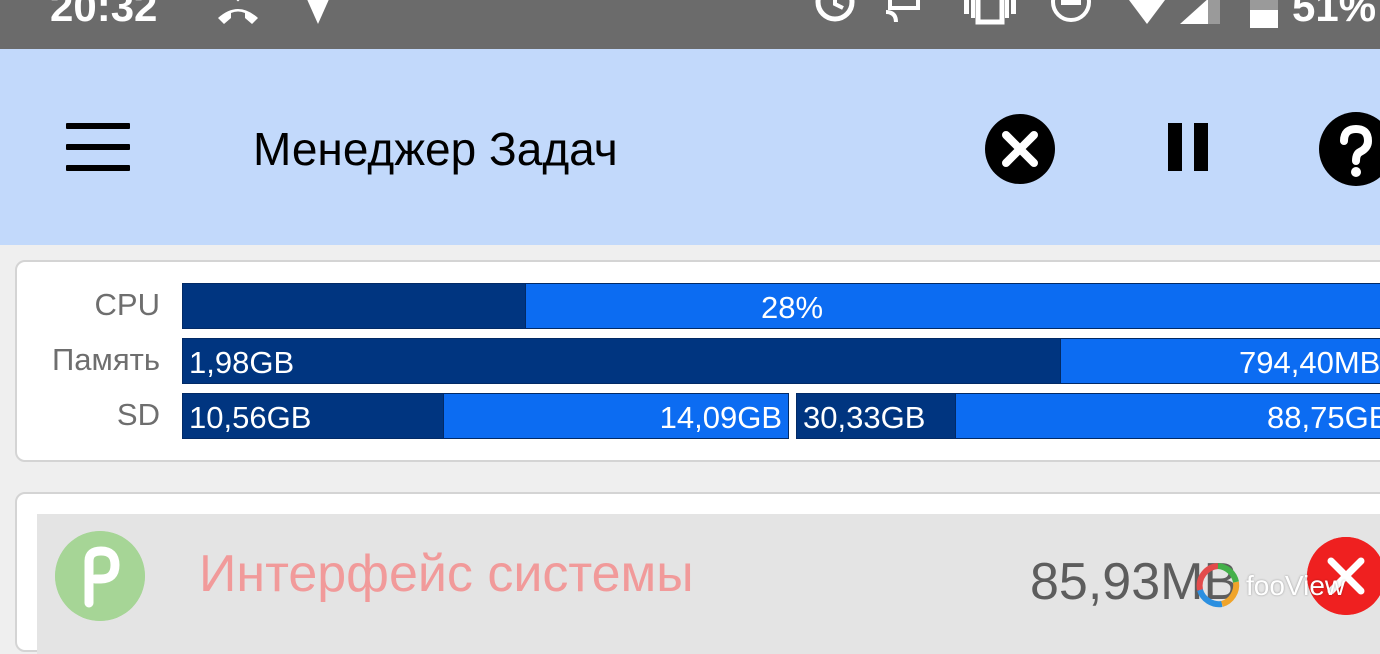 Image resolution: width=1380 pixels, height=654 pixels. I want to click on android-p-icon, so click(100, 576).